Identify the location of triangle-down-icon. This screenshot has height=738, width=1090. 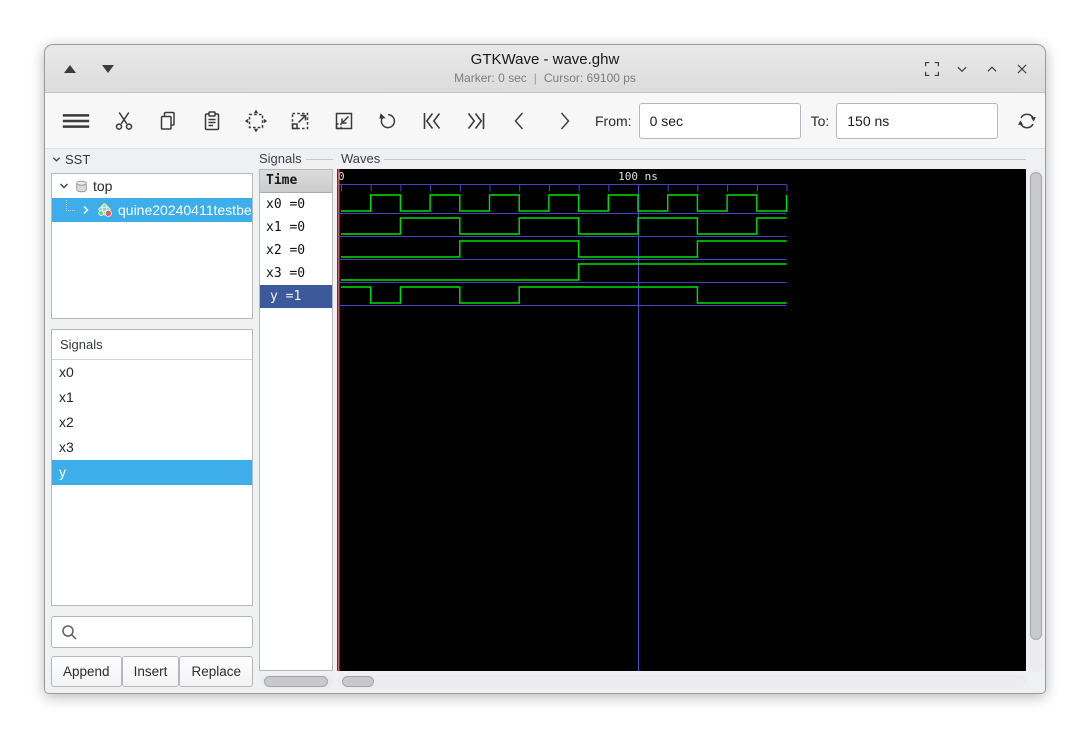
(108, 69).